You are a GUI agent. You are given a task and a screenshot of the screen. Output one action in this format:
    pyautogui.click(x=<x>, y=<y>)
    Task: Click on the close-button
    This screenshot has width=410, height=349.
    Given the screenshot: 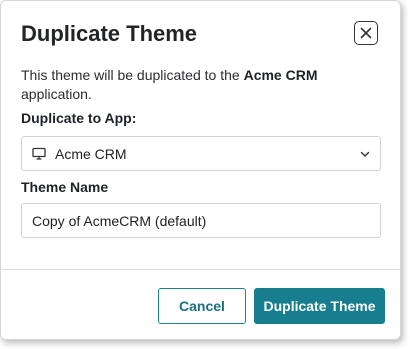 What is the action you would take?
    pyautogui.click(x=366, y=33)
    